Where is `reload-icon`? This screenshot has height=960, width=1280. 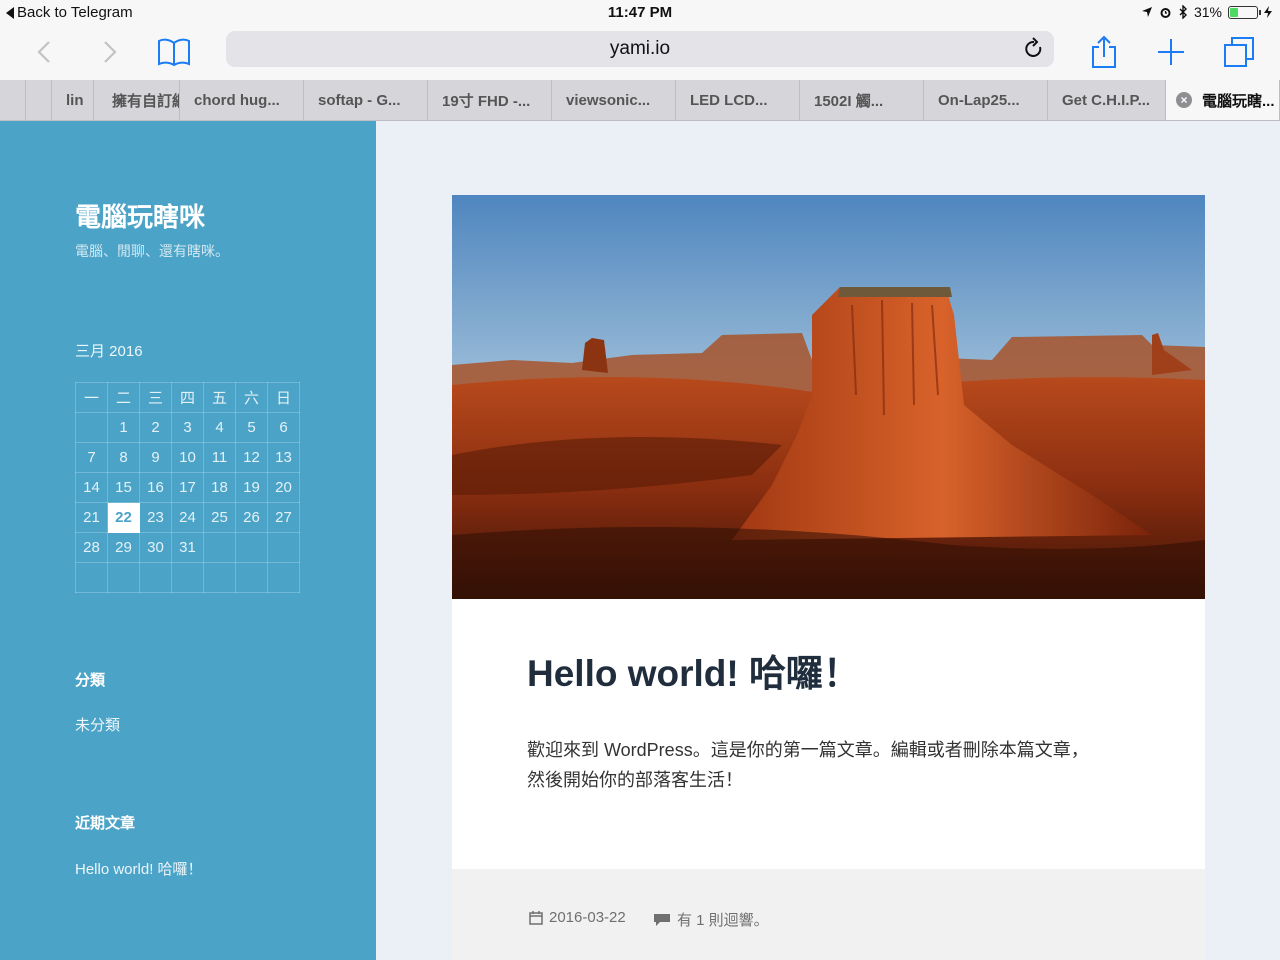 reload-icon is located at coordinates (1034, 49).